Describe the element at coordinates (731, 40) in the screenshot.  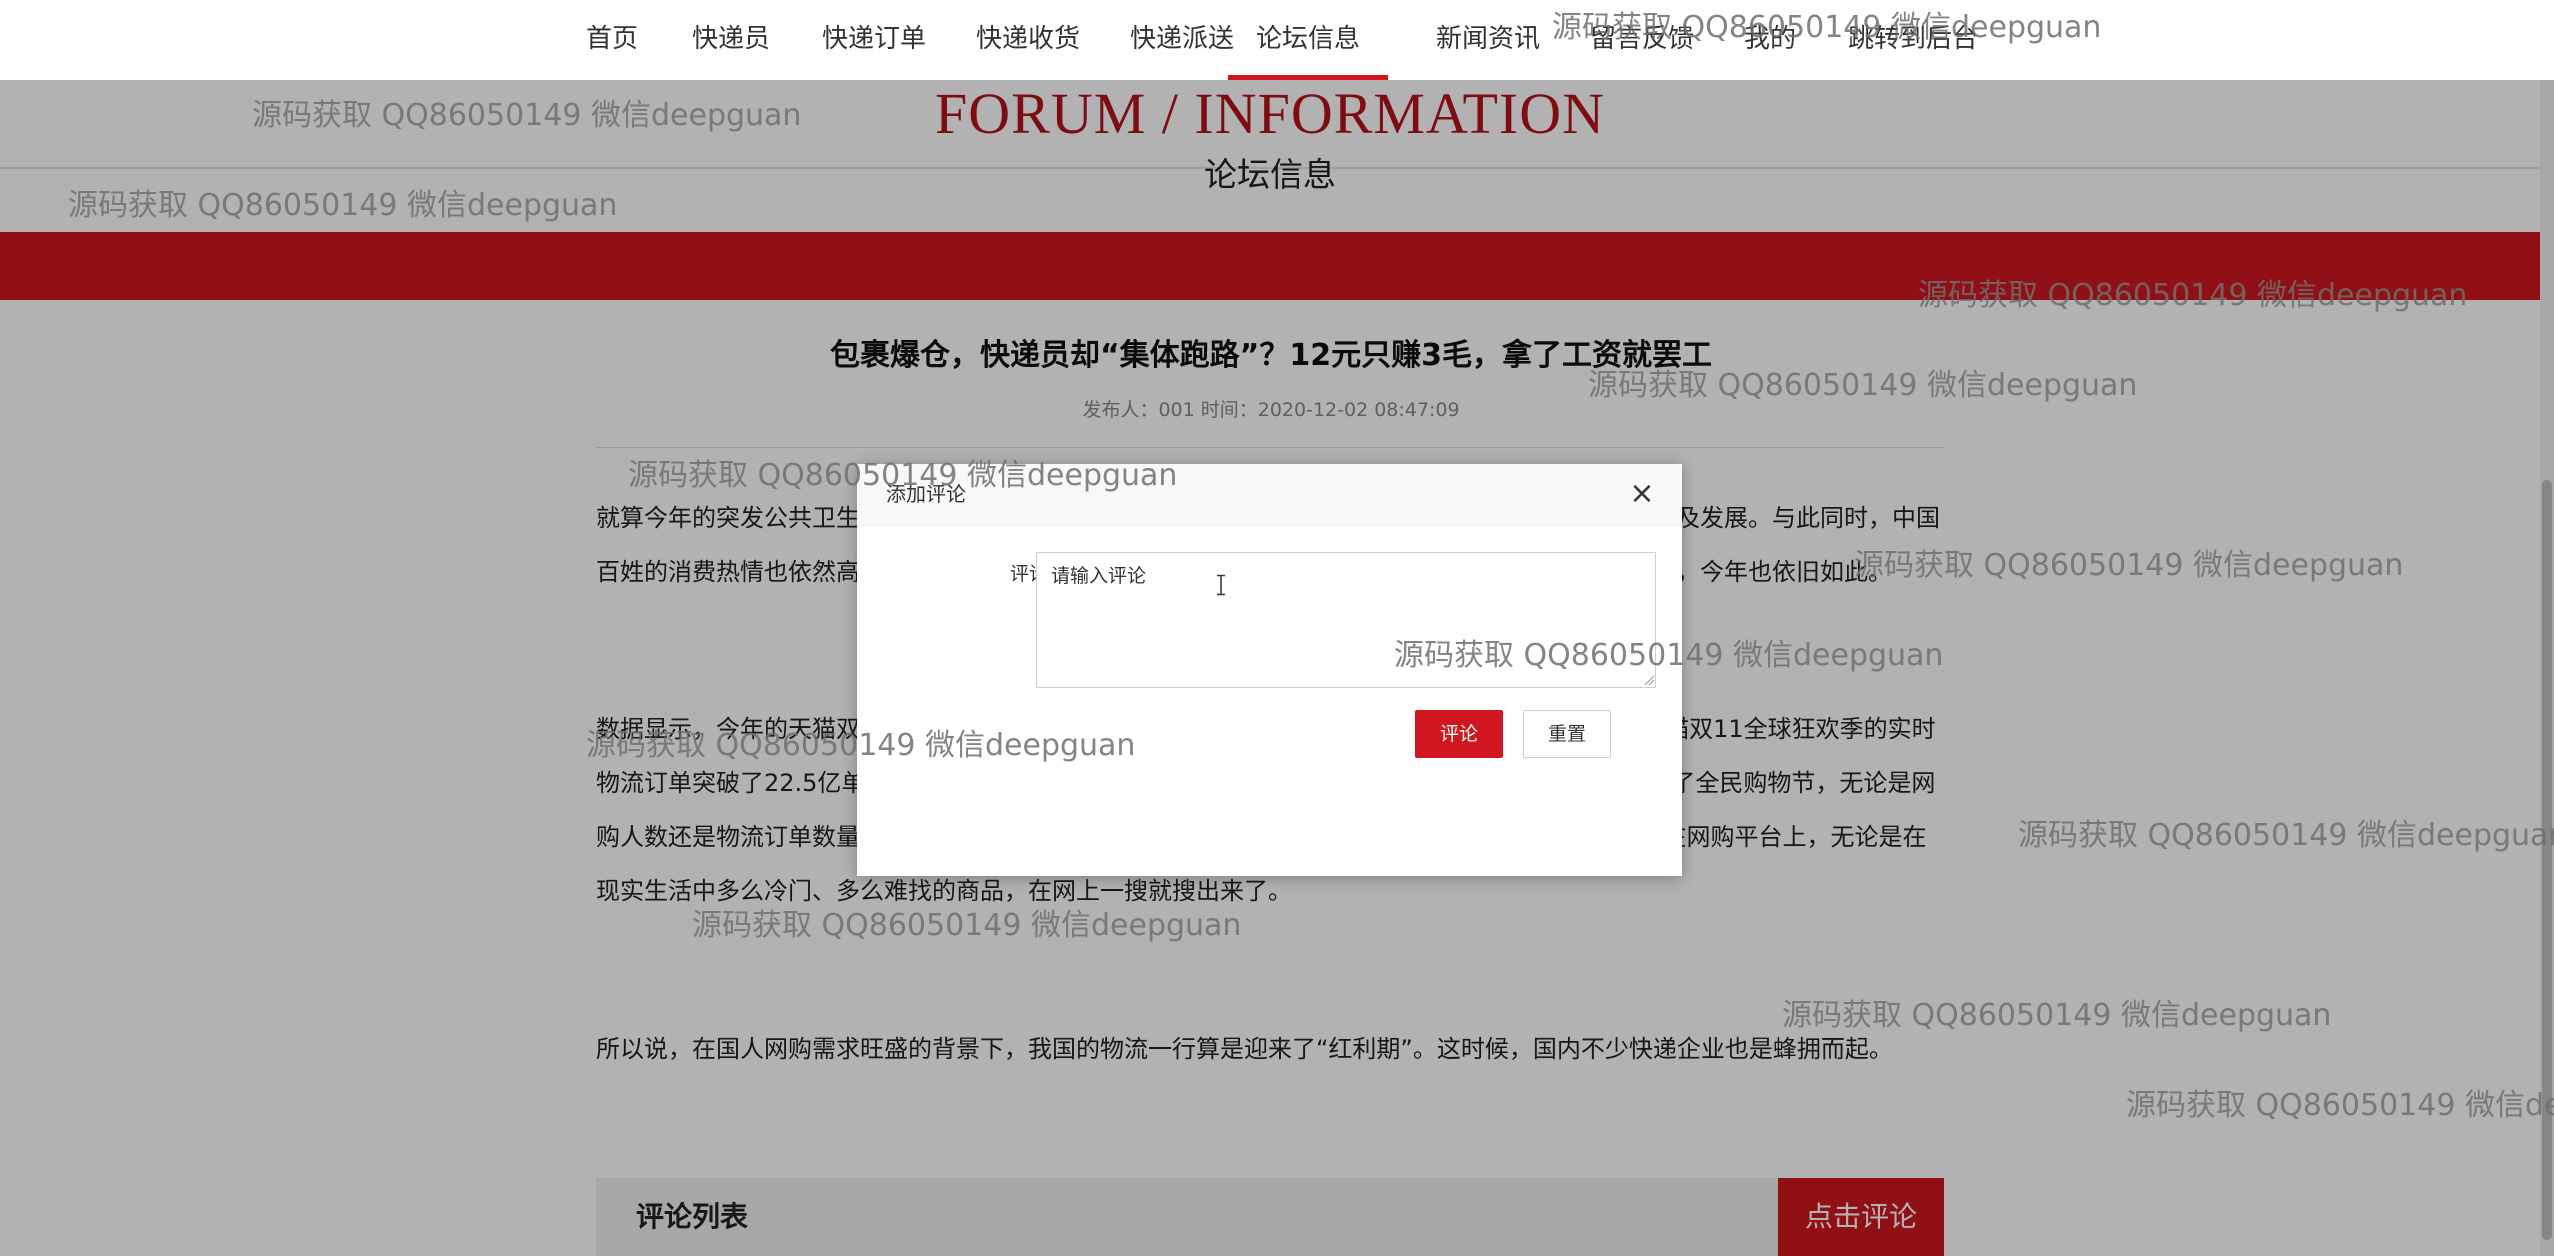
I see `nav-item-couriers: 快递员` at that location.